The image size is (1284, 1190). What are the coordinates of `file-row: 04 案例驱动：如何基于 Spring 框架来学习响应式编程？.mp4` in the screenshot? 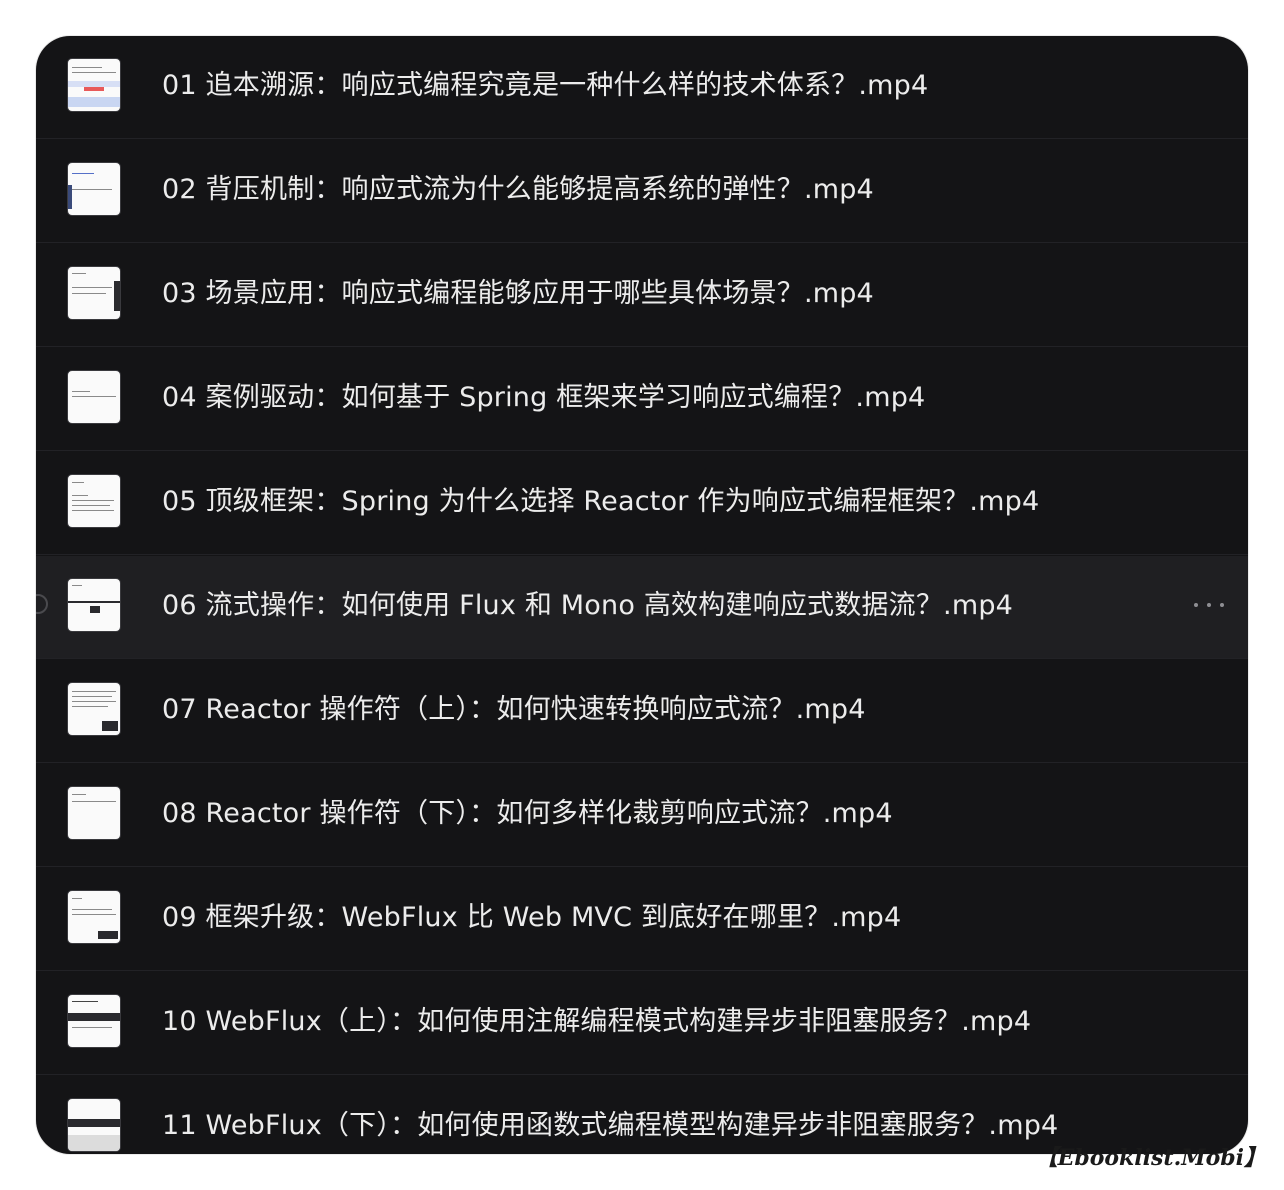 It's located at (642, 399).